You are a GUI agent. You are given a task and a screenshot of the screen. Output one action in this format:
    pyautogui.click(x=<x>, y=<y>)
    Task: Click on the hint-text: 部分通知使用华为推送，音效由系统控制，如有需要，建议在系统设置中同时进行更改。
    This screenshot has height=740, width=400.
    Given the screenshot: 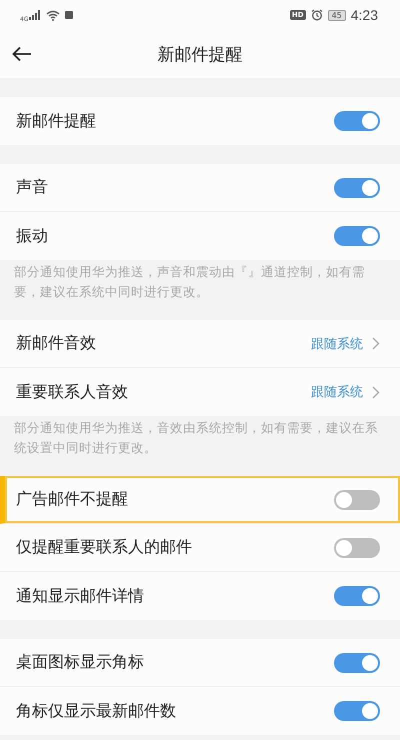 What is the action you would take?
    pyautogui.click(x=196, y=438)
    